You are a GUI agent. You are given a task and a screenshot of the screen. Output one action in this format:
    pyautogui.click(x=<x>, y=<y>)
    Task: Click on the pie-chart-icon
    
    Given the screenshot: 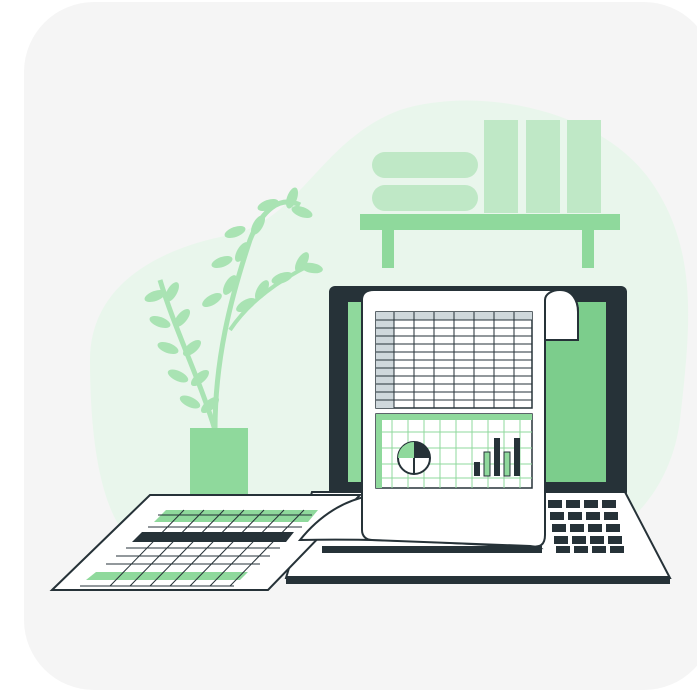 What is the action you would take?
    pyautogui.click(x=414, y=458)
    